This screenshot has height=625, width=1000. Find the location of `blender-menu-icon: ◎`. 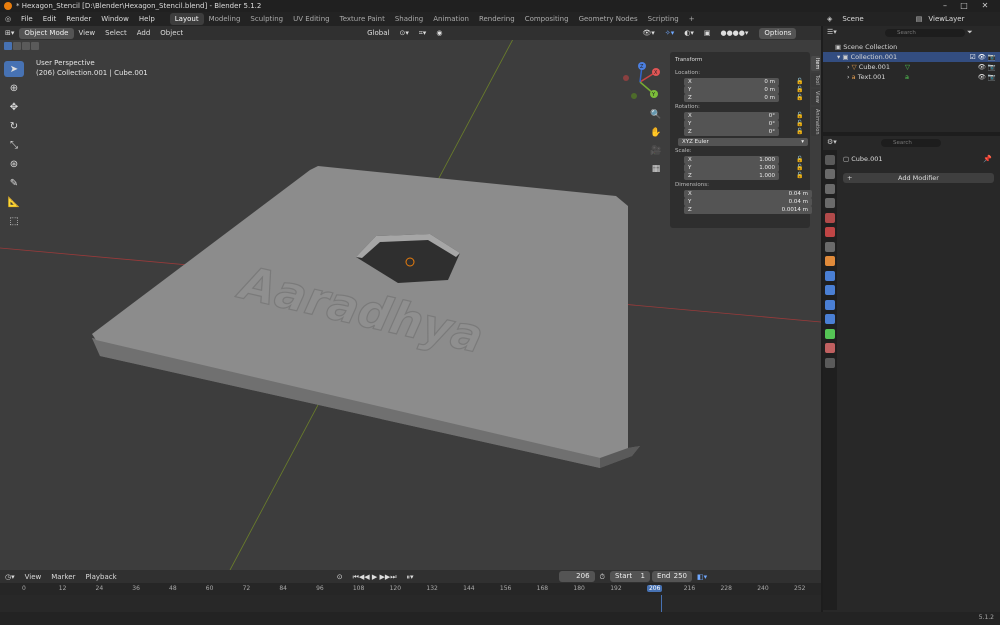

blender-menu-icon: ◎ is located at coordinates (8, 19).